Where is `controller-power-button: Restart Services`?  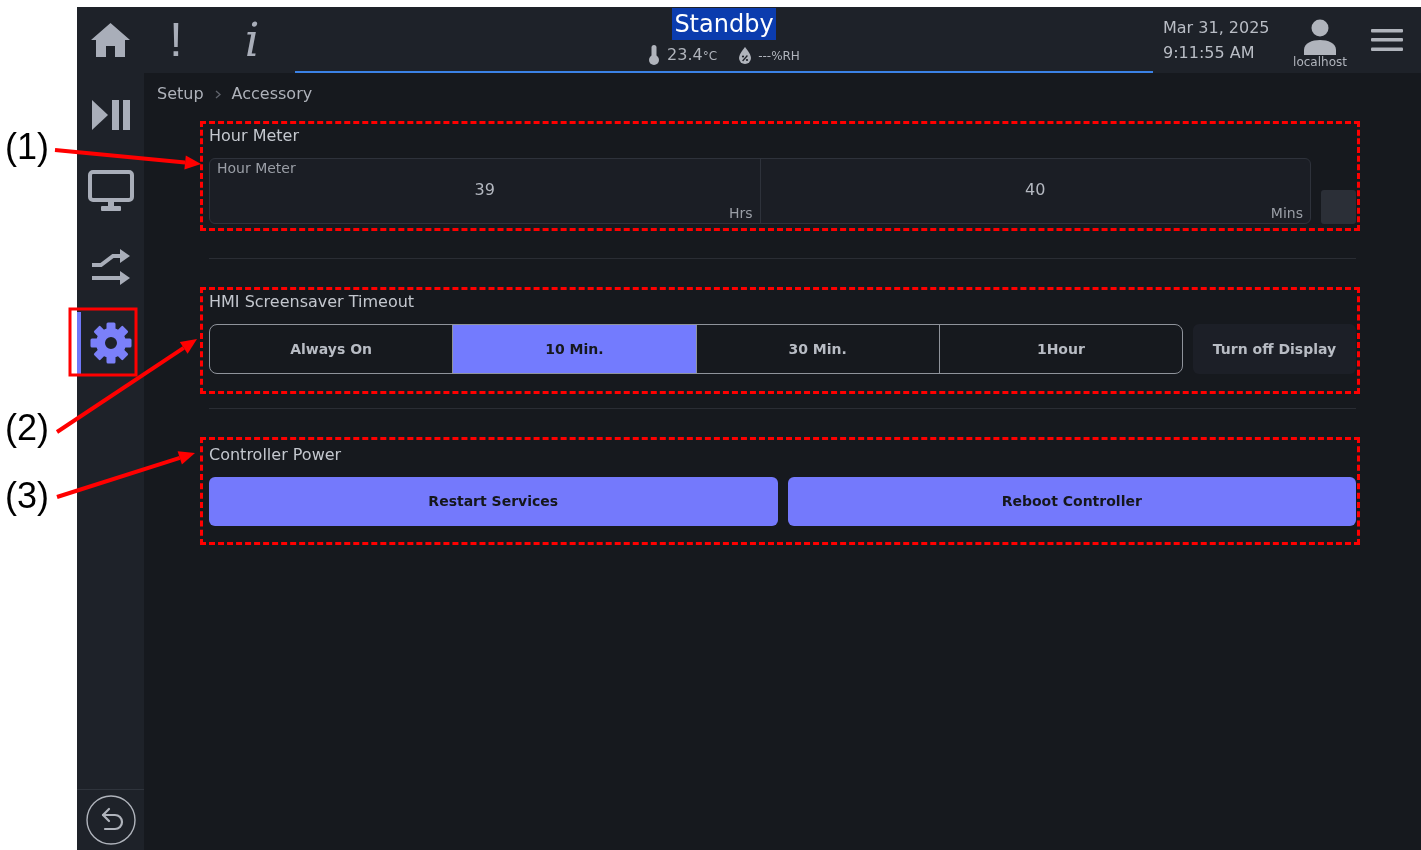
controller-power-button: Restart Services is located at coordinates (493, 501).